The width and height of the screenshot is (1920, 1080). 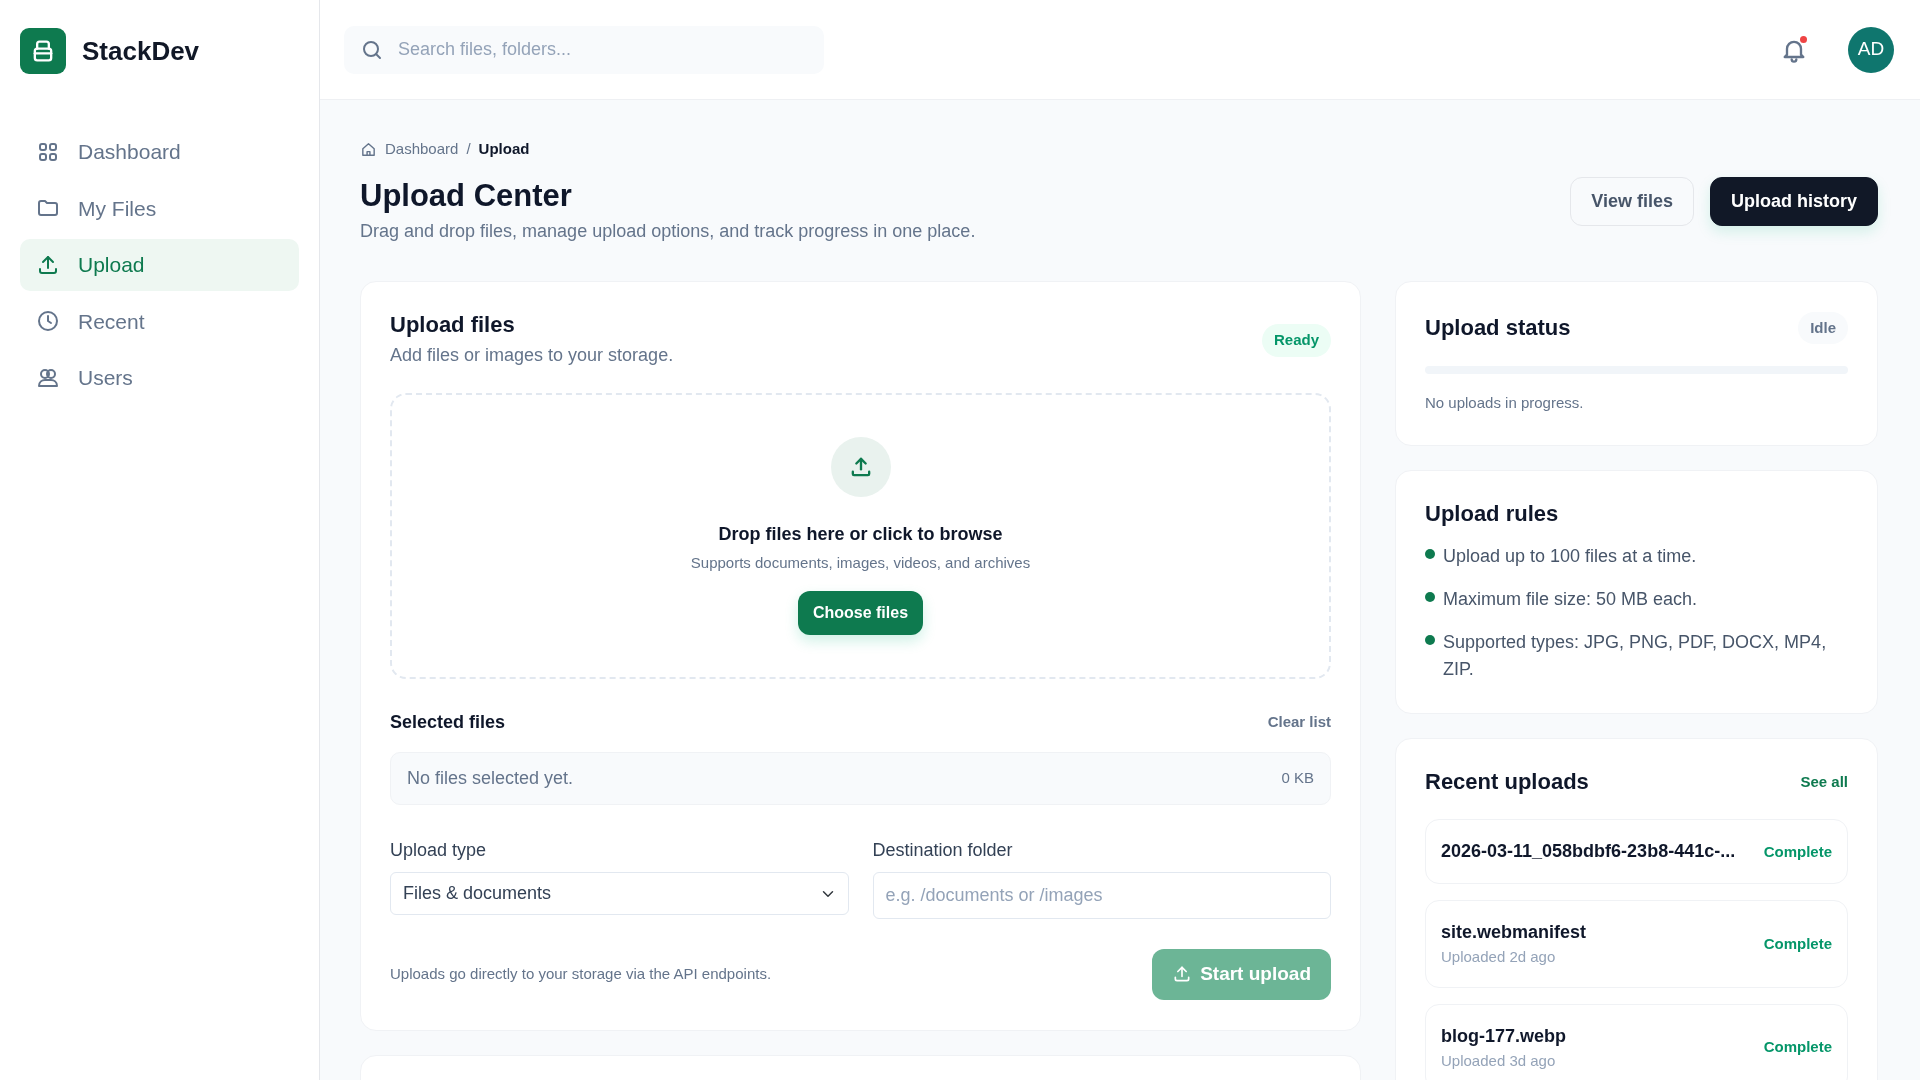 I want to click on logo-icon, so click(x=43, y=51).